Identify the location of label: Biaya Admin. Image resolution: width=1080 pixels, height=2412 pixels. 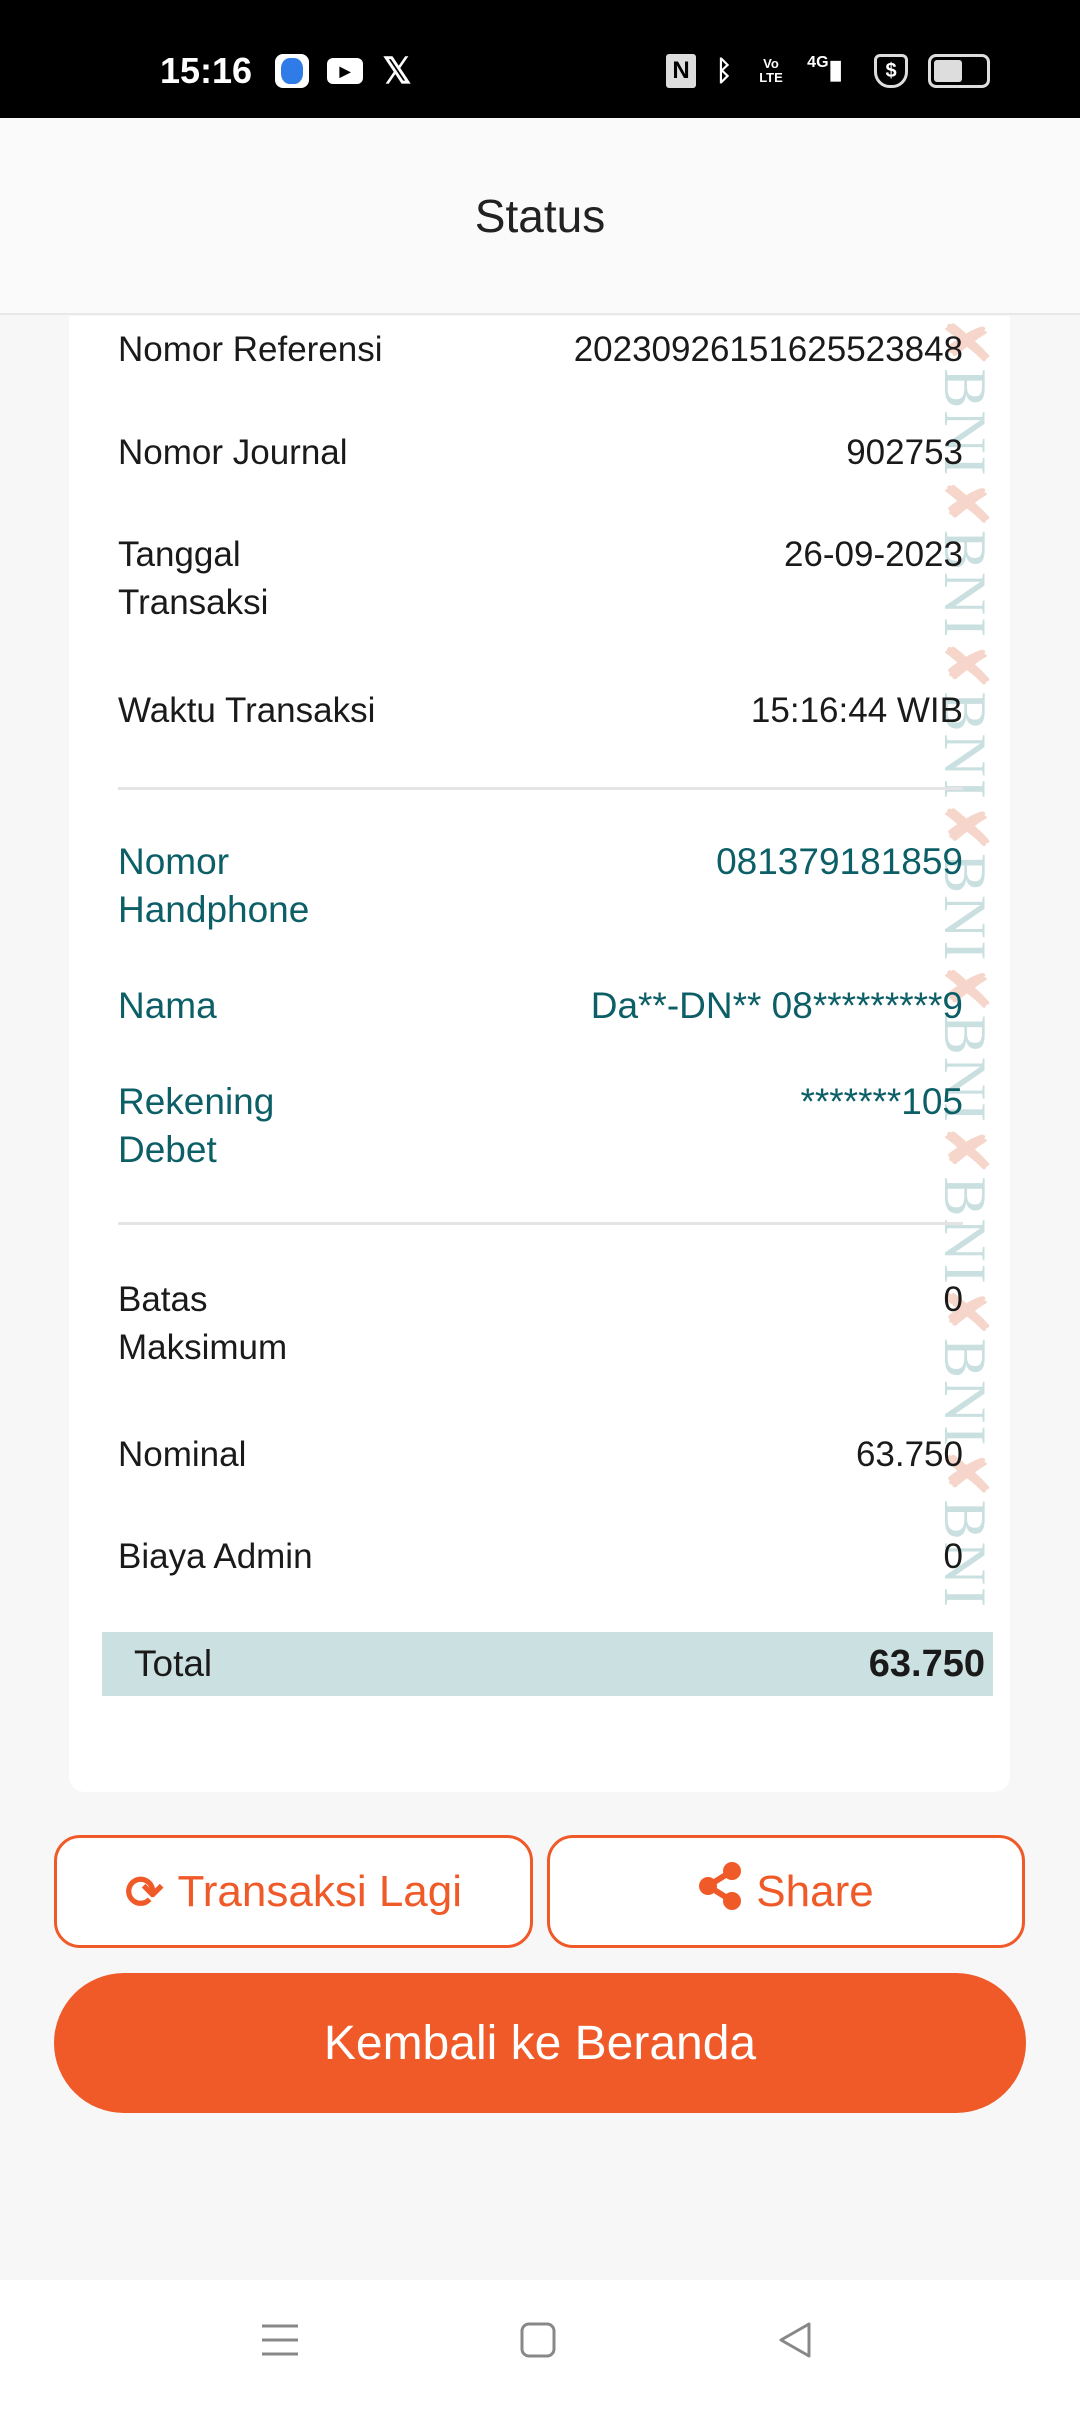
(215, 1556).